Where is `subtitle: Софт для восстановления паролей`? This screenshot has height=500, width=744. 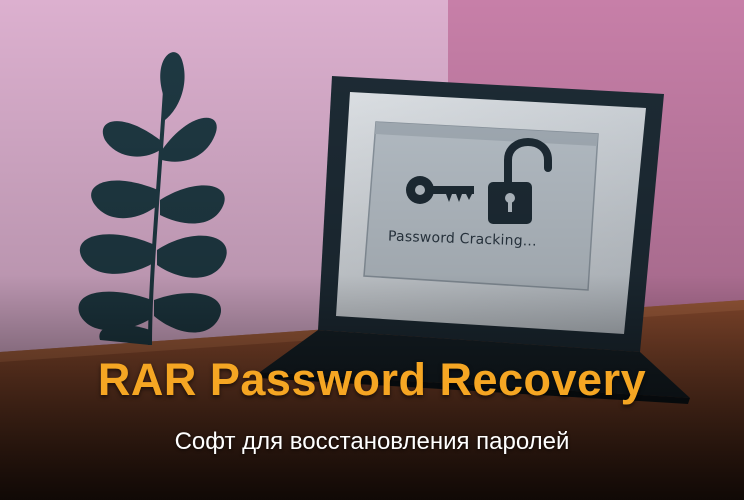
subtitle: Софт для восстановления паролей is located at coordinates (372, 441).